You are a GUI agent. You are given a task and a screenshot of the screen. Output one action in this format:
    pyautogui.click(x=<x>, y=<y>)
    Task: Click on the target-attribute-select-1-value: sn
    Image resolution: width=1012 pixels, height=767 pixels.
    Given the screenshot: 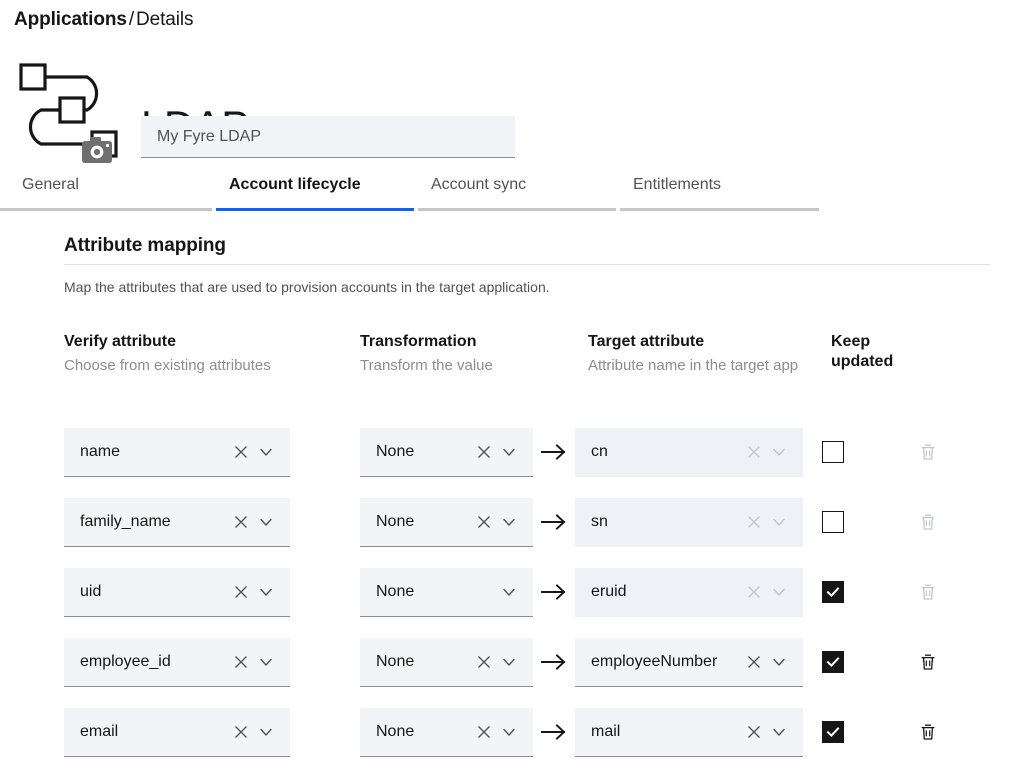 What is the action you would take?
    pyautogui.click(x=599, y=521)
    